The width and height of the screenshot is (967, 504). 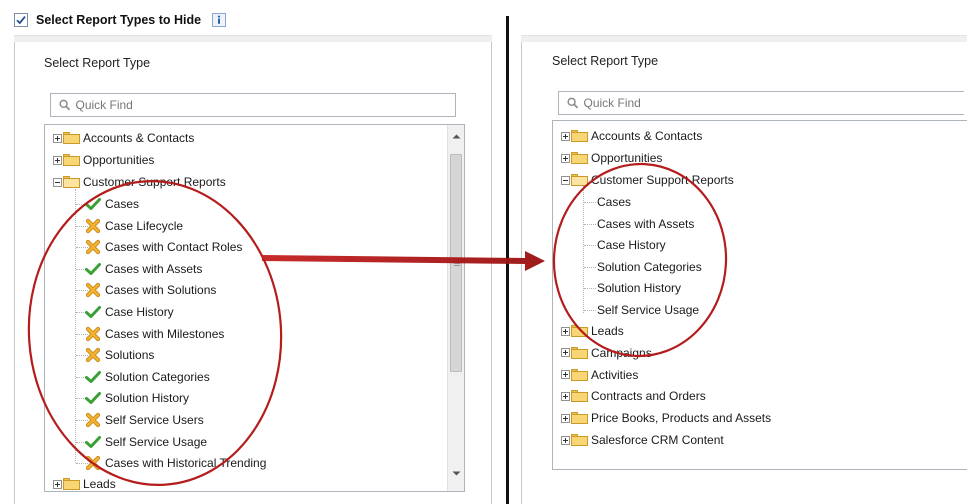 I want to click on left-folder-opportunities: Opportunities, so click(x=103, y=160).